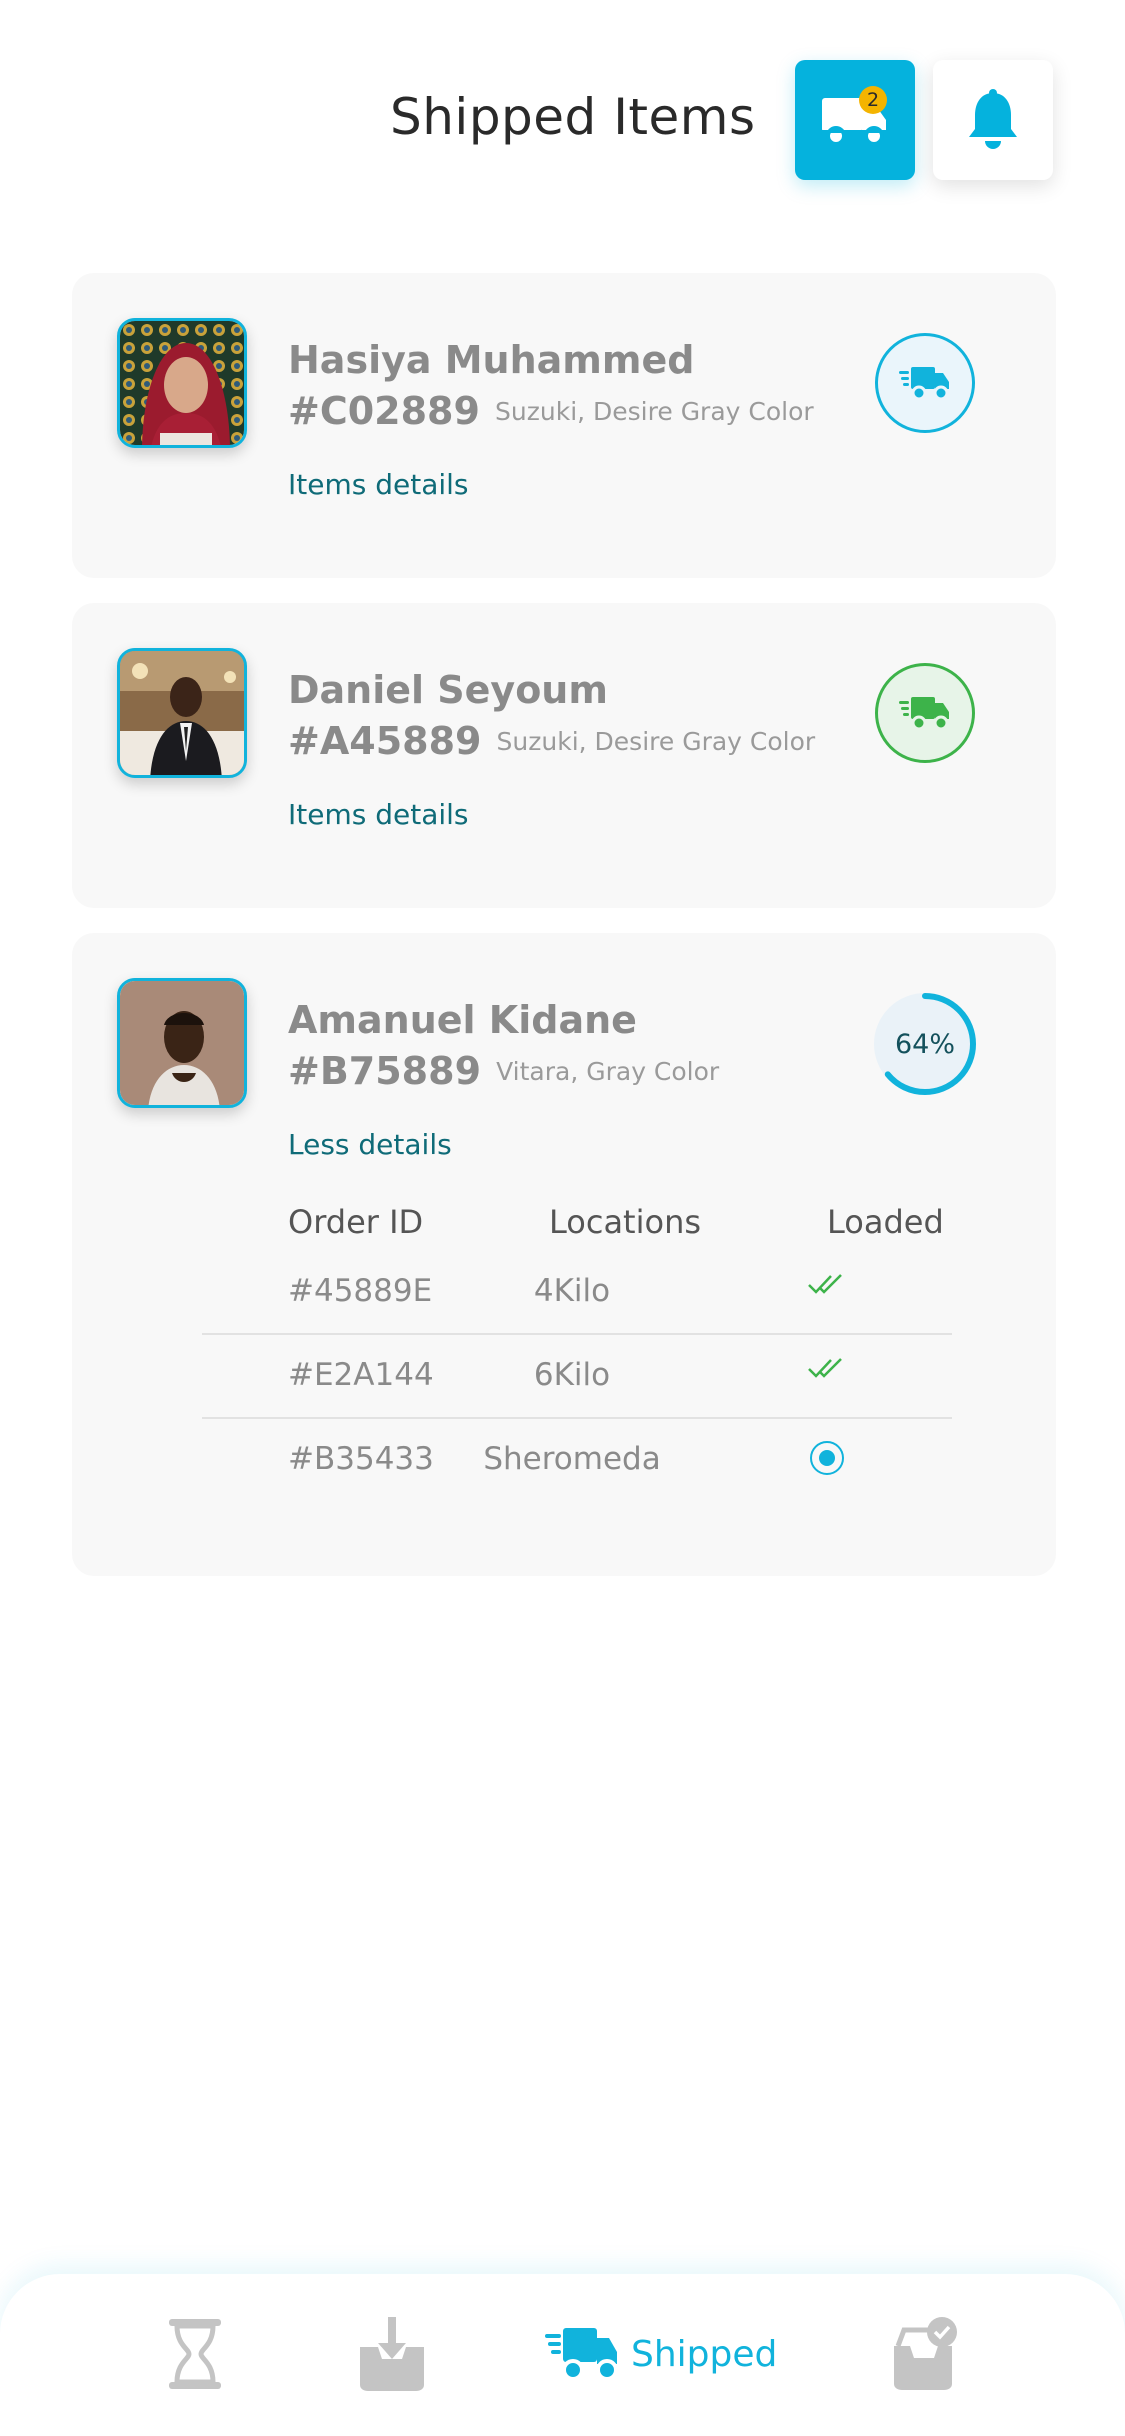 This screenshot has width=1125, height=2436. I want to click on shipments-button: 2, so click(855, 120).